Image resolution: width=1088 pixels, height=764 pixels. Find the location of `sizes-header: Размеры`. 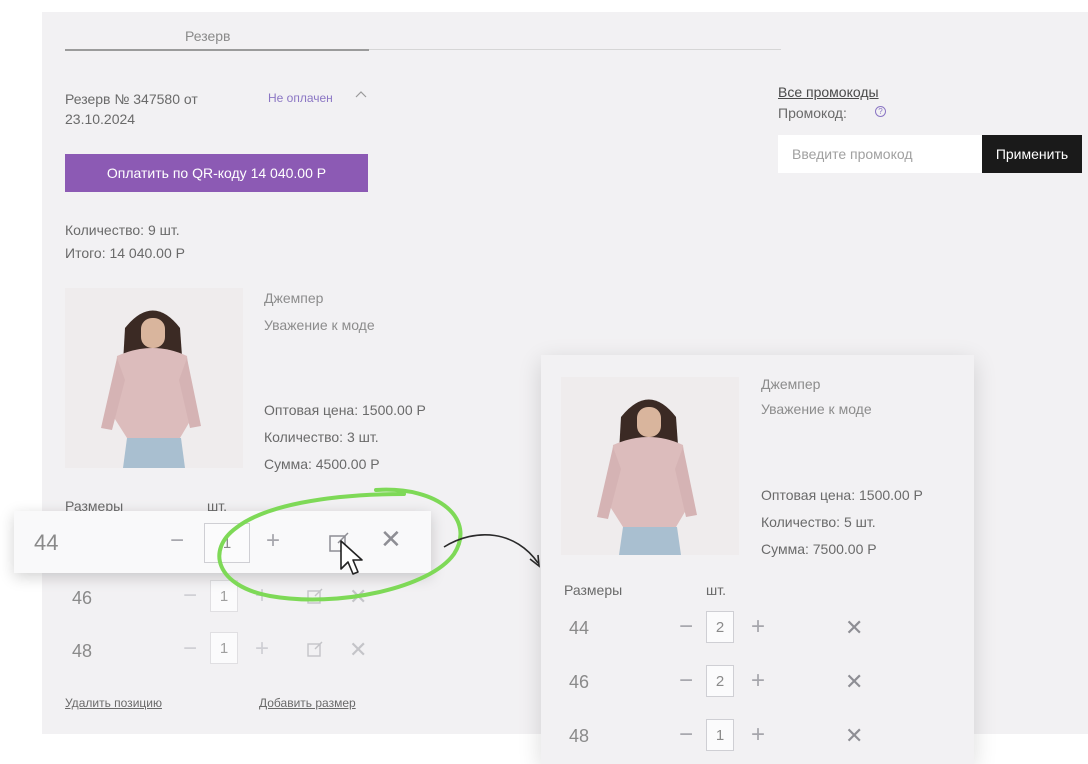

sizes-header: Размеры is located at coordinates (593, 590).